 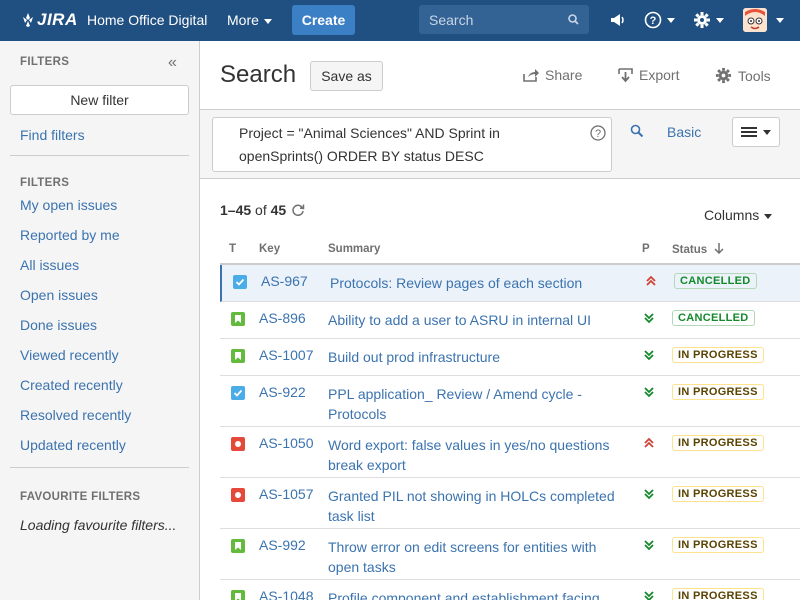 I want to click on page-title: Search, so click(x=258, y=74).